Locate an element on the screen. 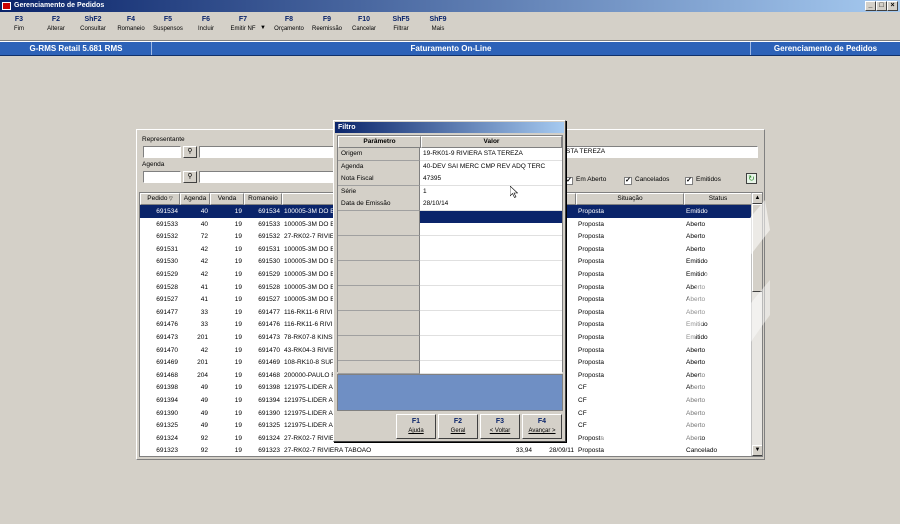 This screenshot has width=900, height=524. filter-value-field: 19-RK01-9 RIVIERA STA TEREZA is located at coordinates (491, 154).